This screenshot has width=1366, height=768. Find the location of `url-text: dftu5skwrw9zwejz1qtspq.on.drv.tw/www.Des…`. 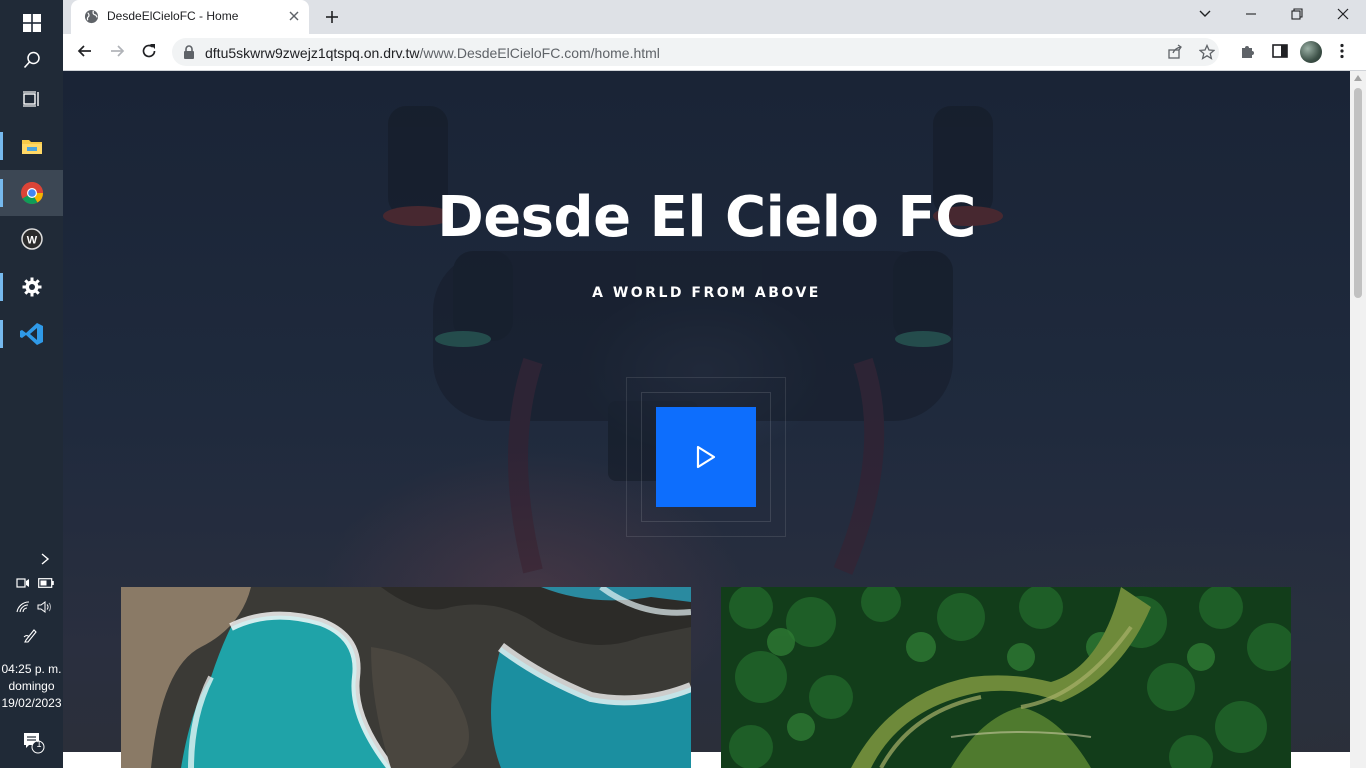

url-text: dftu5skwrw9zwejz1qtspq.on.drv.tw/www.Des… is located at coordinates (432, 53).